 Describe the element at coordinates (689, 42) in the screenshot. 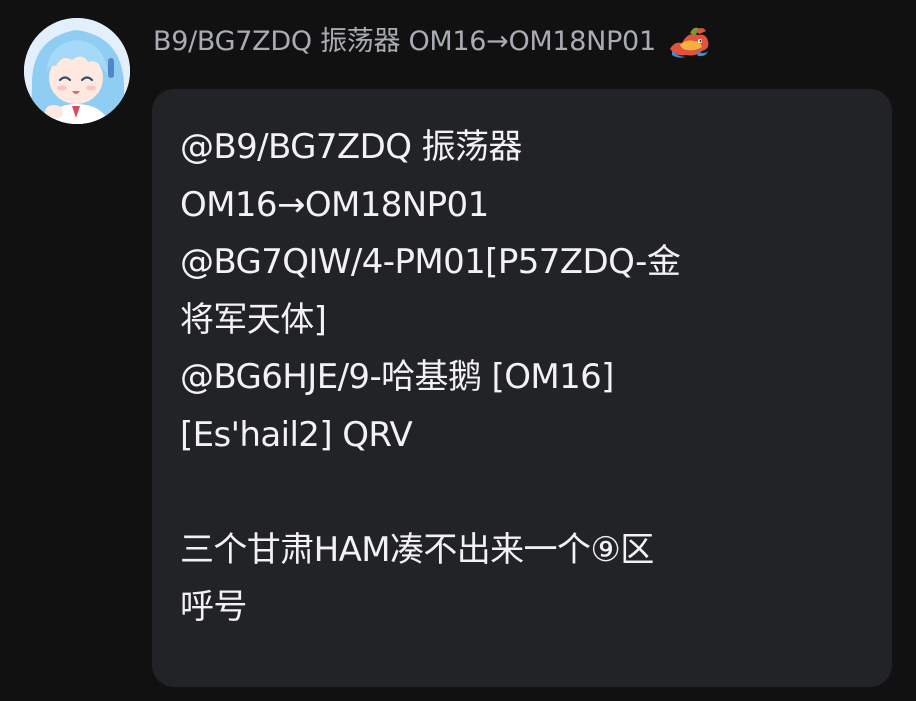

I see `dragon-badge-icon` at that location.